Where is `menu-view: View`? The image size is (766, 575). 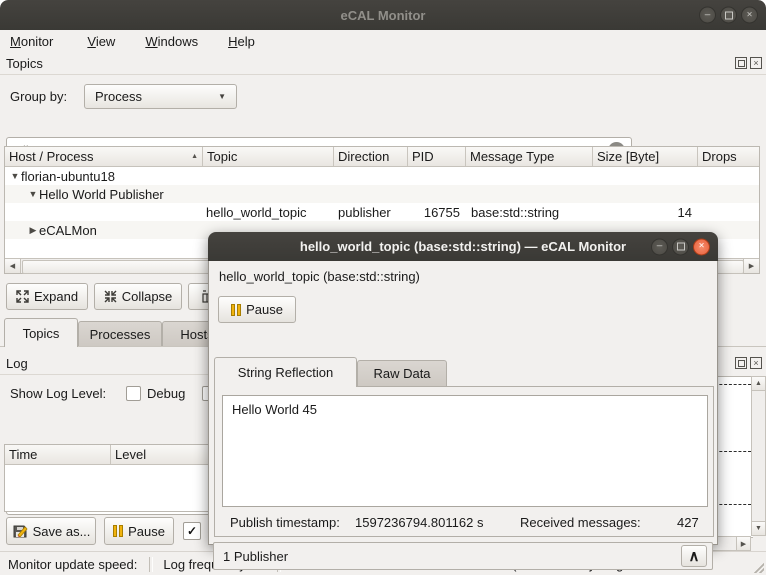 menu-view: View is located at coordinates (101, 41).